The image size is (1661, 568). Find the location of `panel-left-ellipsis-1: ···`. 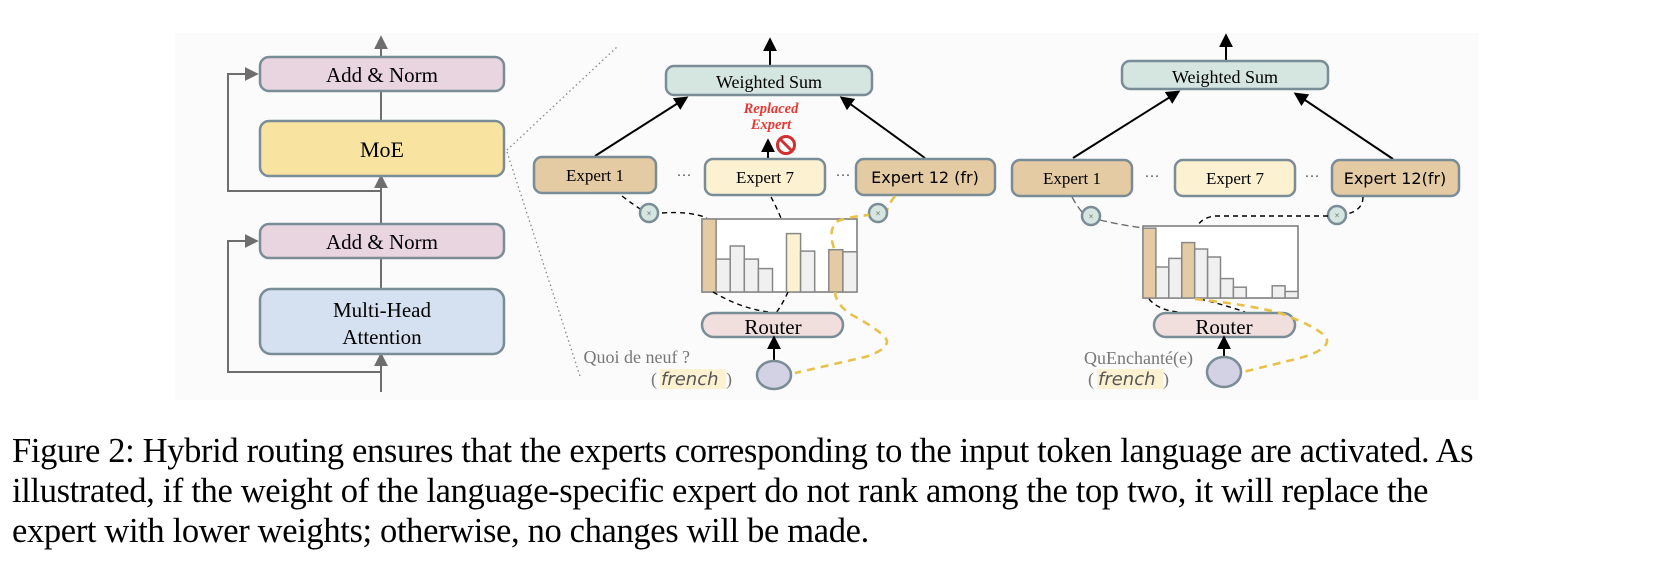

panel-left-ellipsis-1: ··· is located at coordinates (684, 176).